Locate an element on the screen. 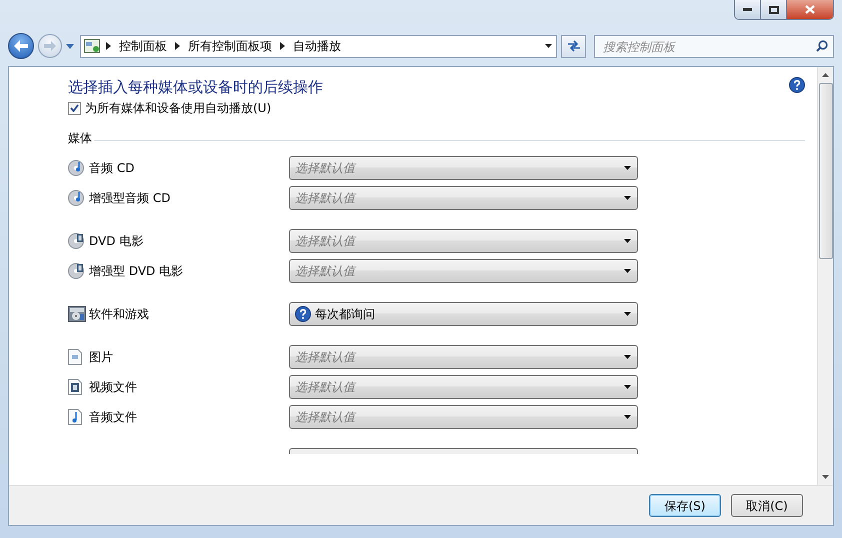  music-file-icon is located at coordinates (75, 417).